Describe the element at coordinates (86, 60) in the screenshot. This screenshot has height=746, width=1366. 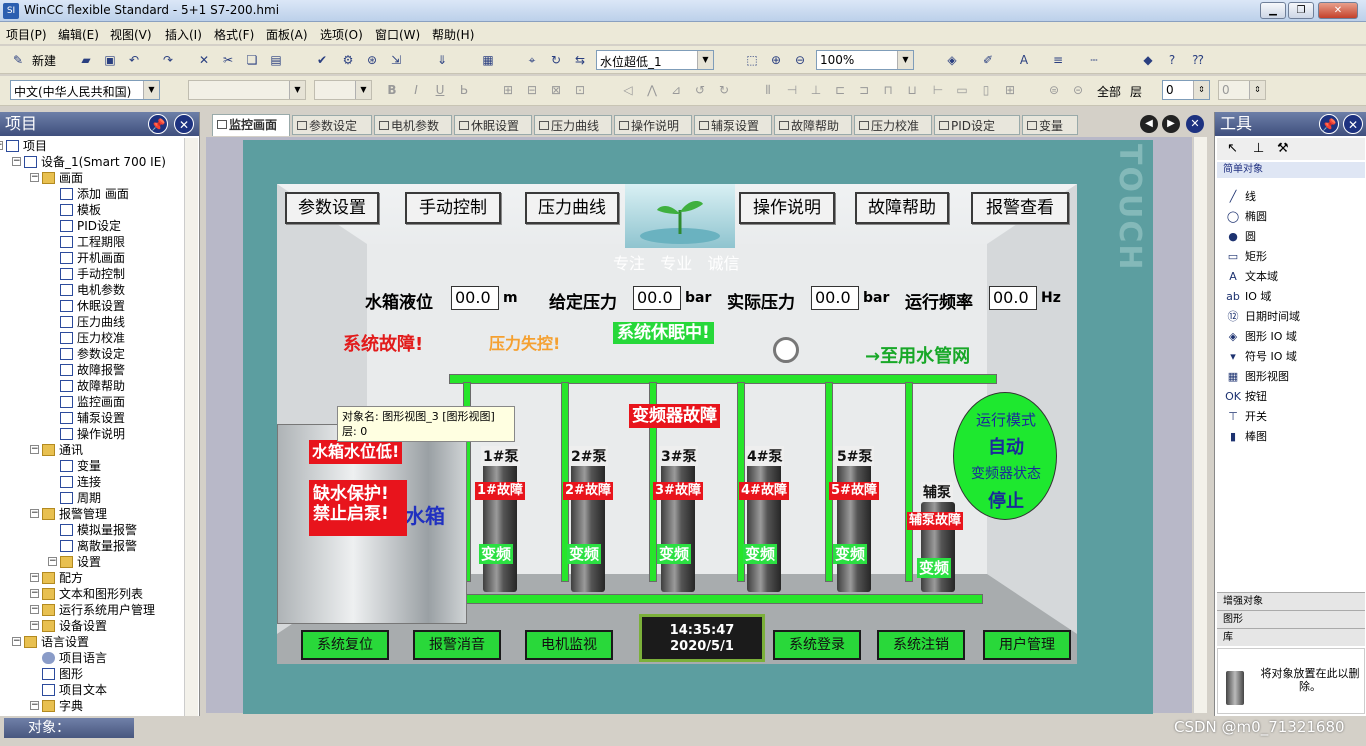
I see `open-icon: ▰` at that location.